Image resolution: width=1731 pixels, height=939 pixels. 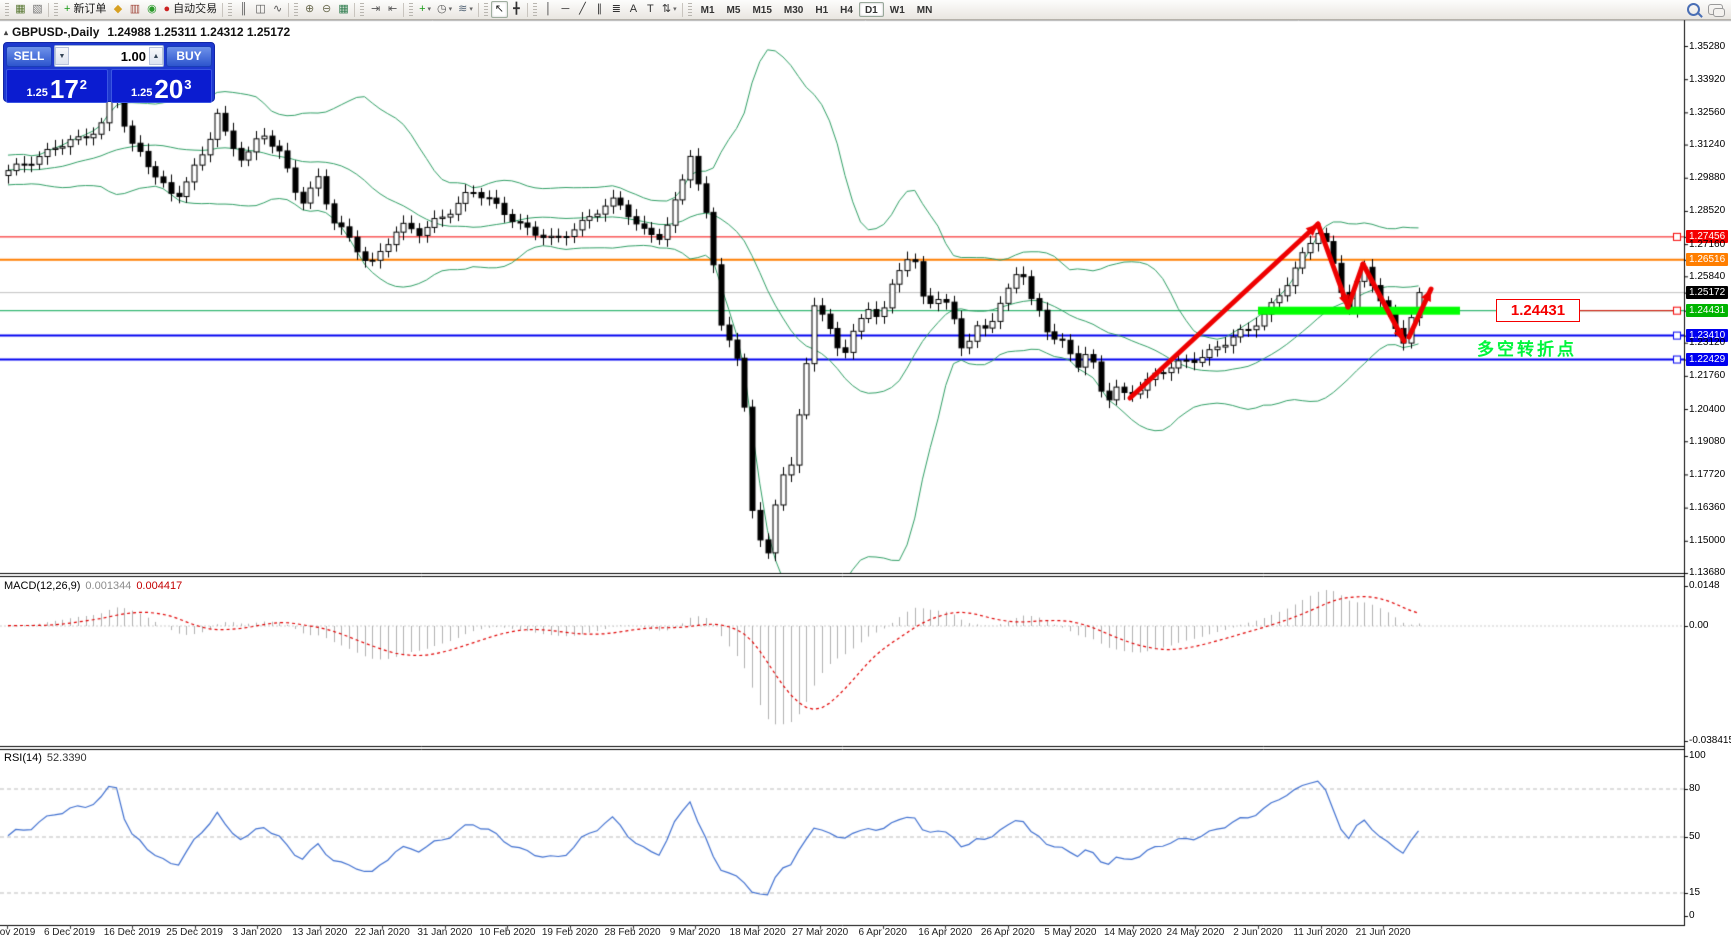 What do you see at coordinates (1527, 347) in the screenshot?
I see `pivot-note-text: 多空转折点` at bounding box center [1527, 347].